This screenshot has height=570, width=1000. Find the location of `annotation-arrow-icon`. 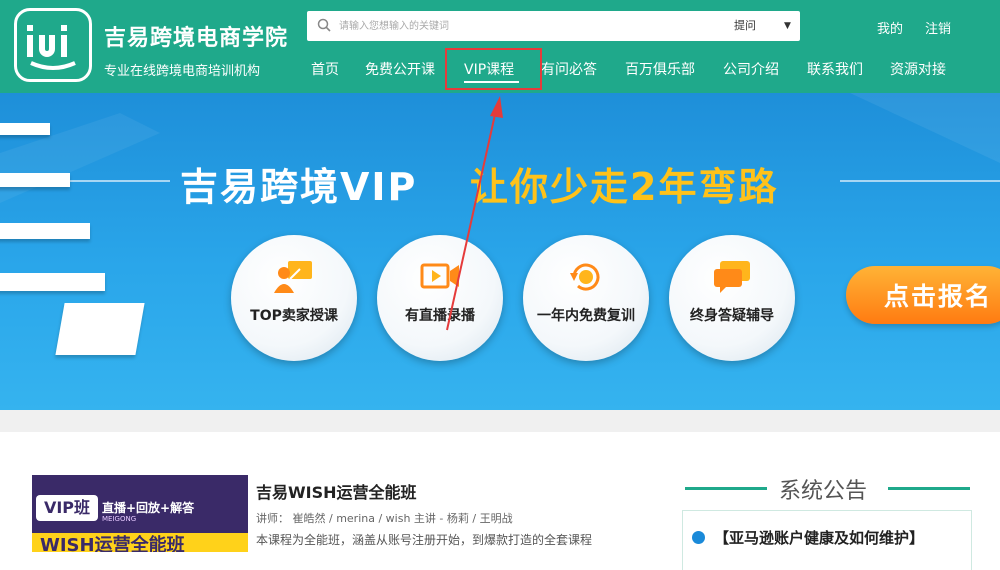

annotation-arrow-icon is located at coordinates (474, 213).